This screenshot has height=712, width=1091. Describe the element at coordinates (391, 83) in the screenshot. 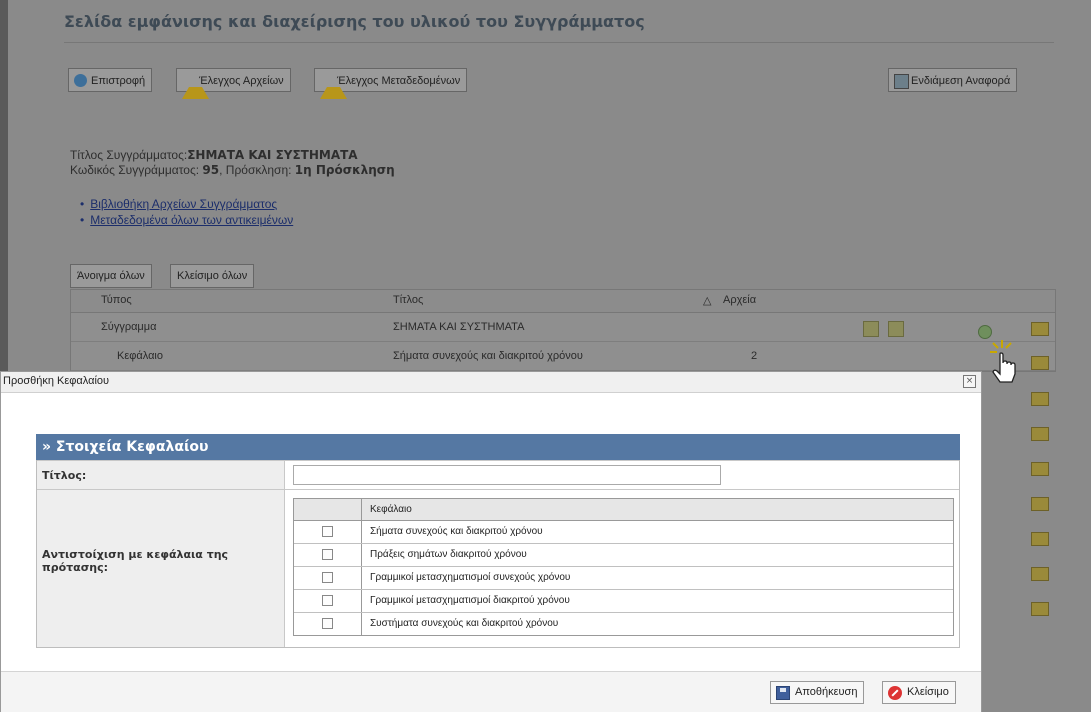

I see `check-metadata-button: Έλεγχος Μεταδεδομένων` at that location.